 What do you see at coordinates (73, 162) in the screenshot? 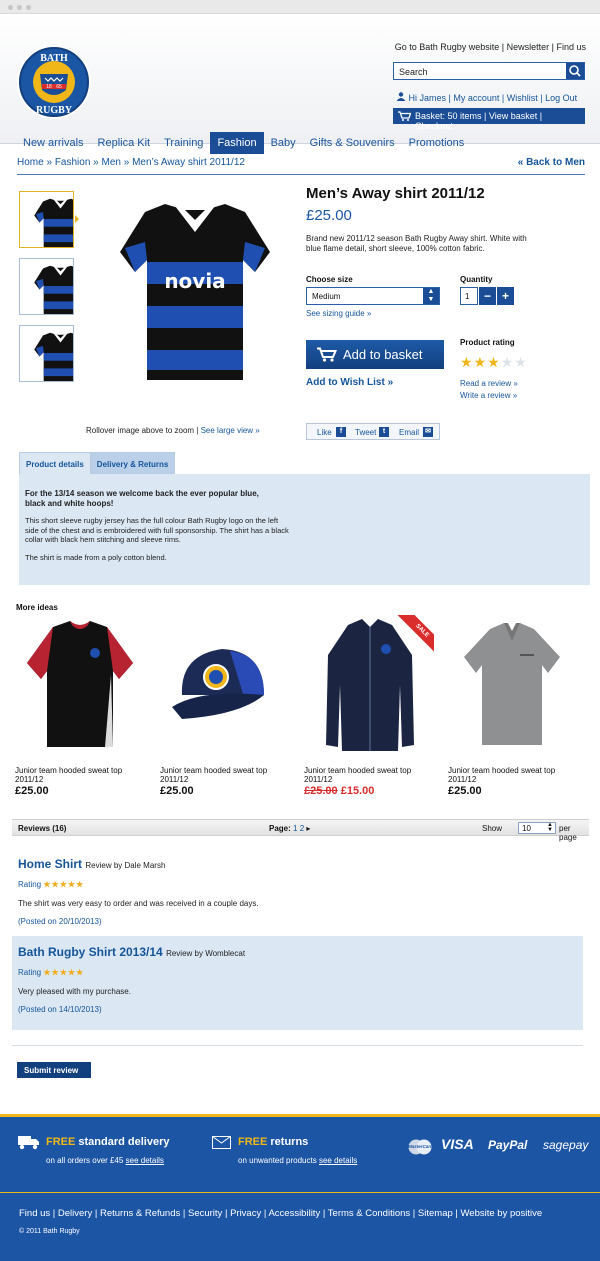
I see `breadcrumb-fashion: Fashion` at bounding box center [73, 162].